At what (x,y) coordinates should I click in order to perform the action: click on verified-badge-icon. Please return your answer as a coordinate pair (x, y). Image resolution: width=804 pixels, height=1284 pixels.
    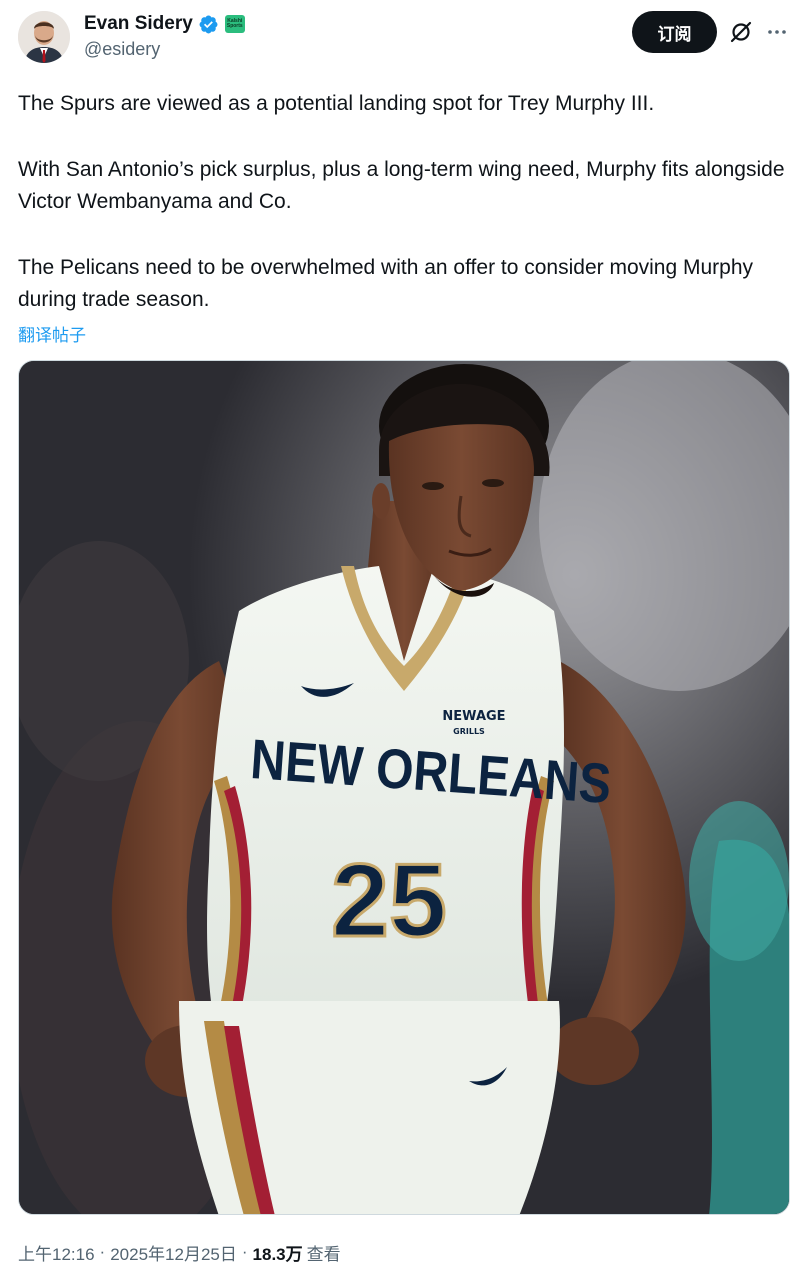
    Looking at the image, I should click on (208, 24).